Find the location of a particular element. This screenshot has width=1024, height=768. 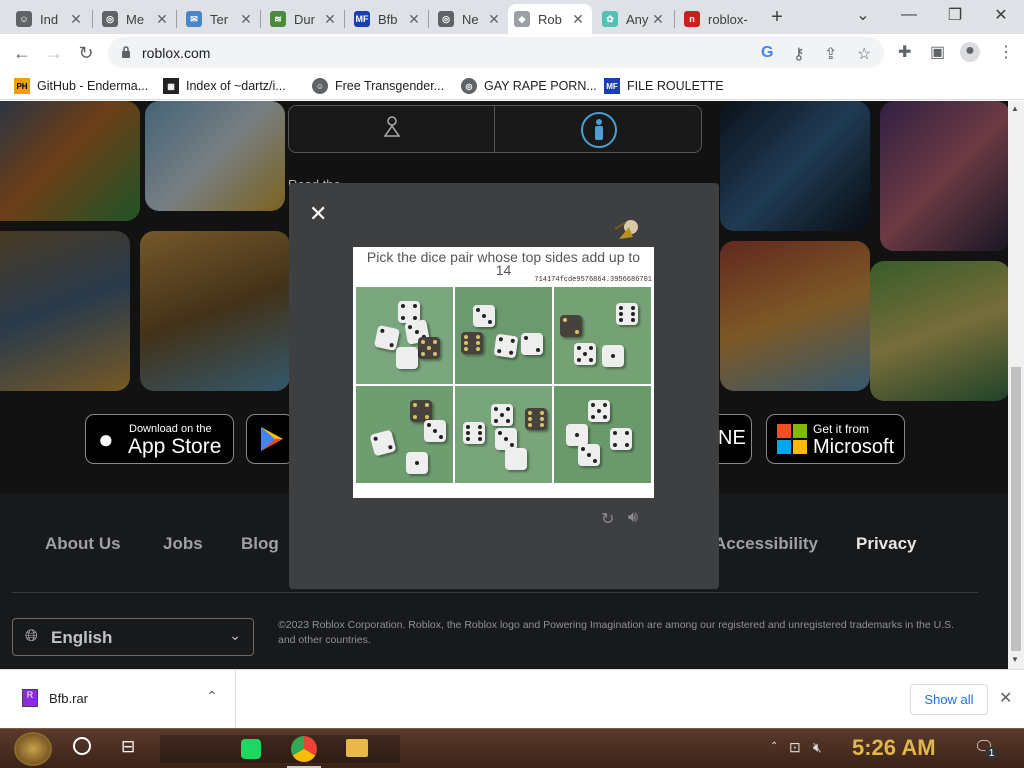

scroll-up-icon: ▲ is located at coordinates (1015, 108).